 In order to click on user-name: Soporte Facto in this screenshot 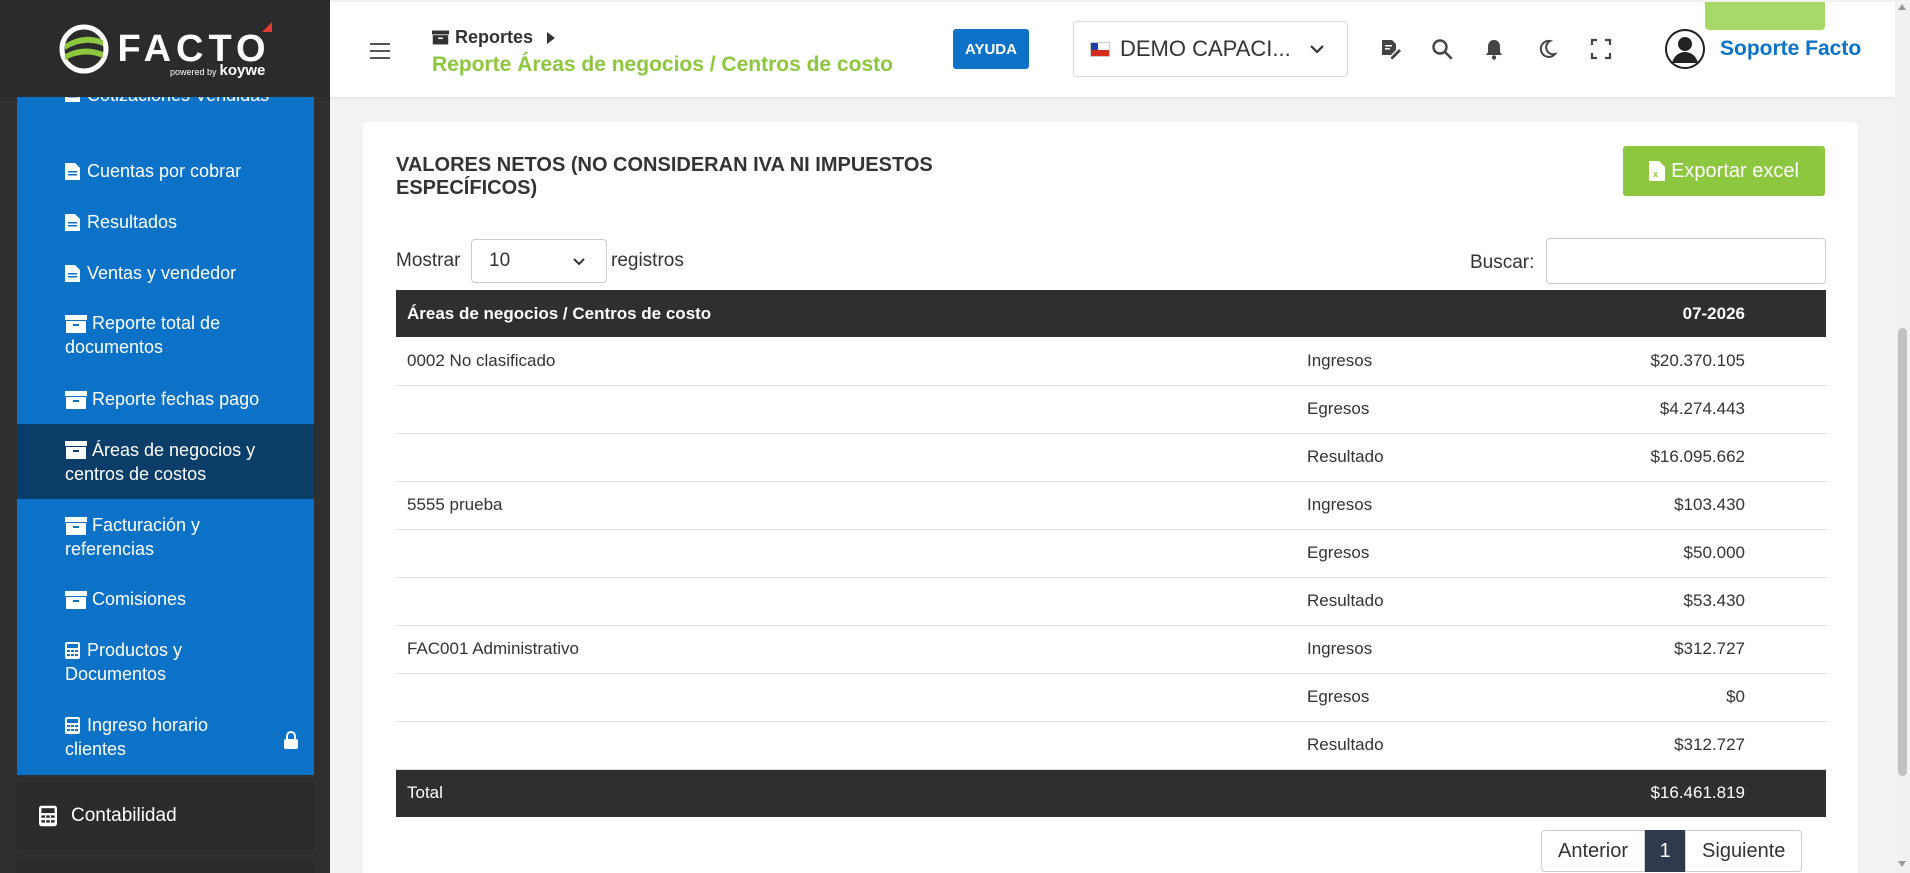, I will do `click(1790, 49)`.